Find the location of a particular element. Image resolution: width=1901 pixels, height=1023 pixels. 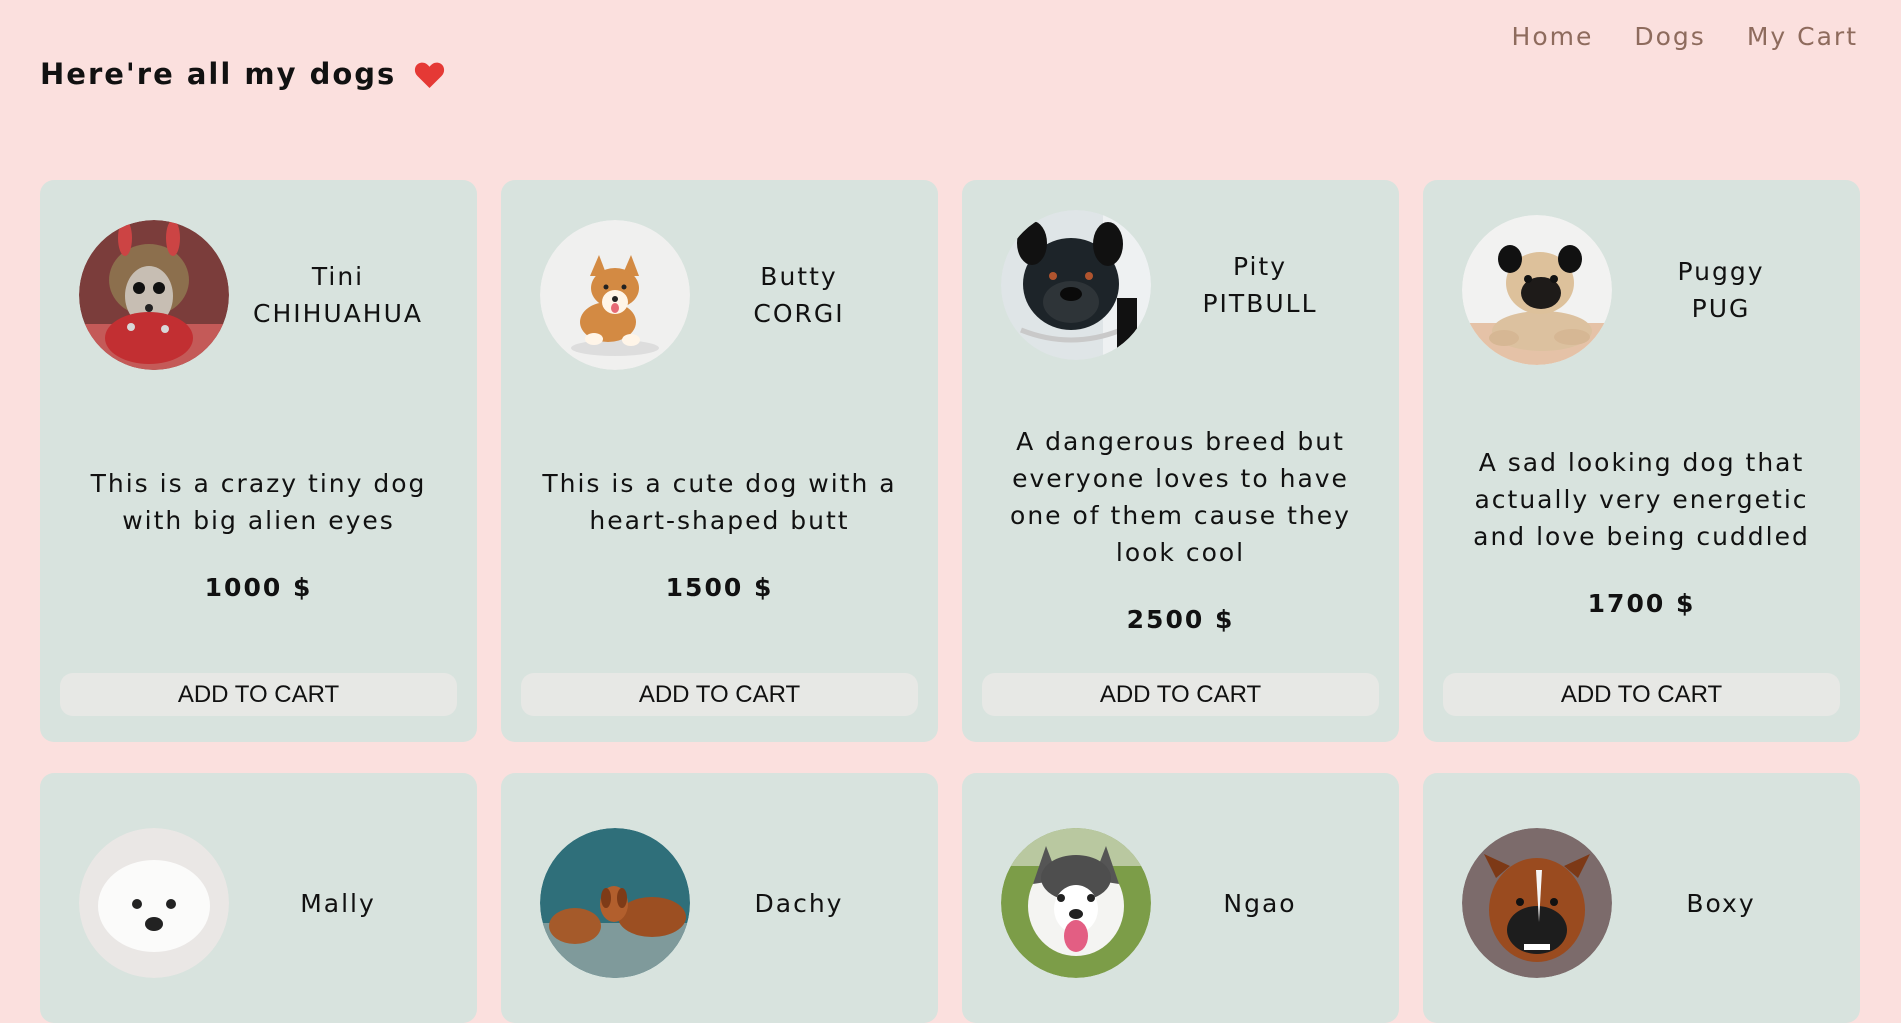

dog-name: Mally is located at coordinates (338, 903).